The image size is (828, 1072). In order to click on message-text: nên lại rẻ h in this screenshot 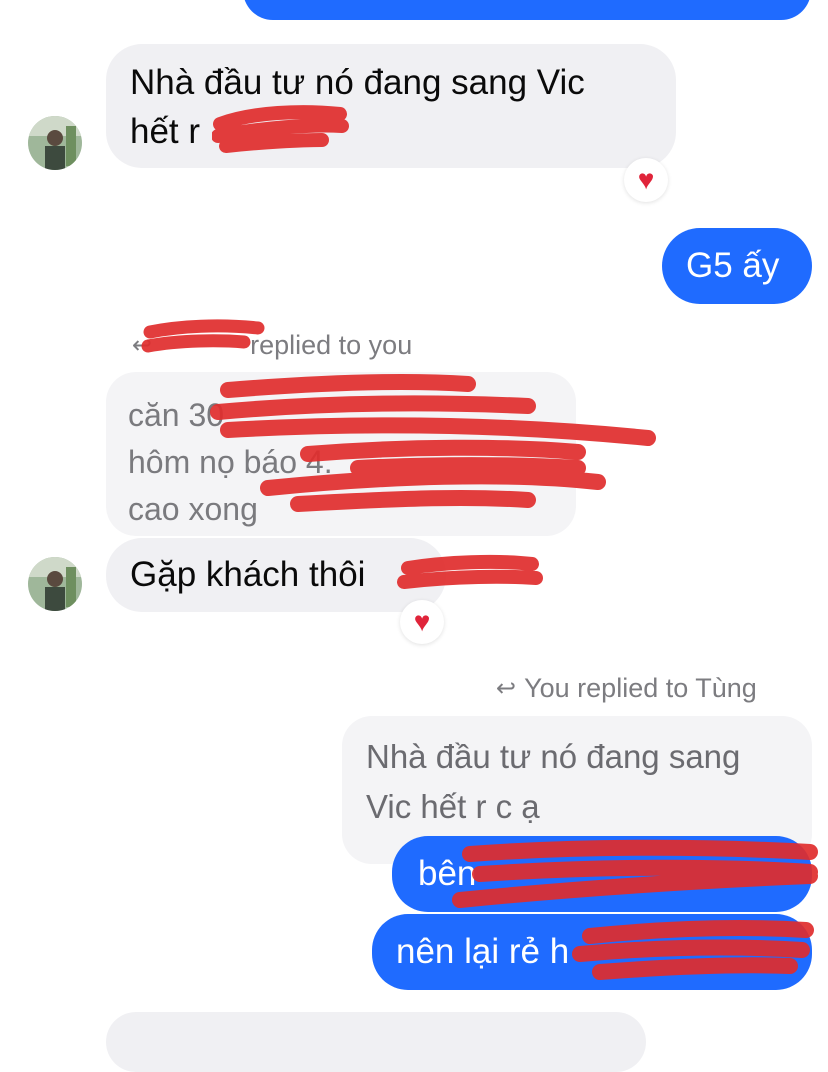, I will do `click(483, 951)`.